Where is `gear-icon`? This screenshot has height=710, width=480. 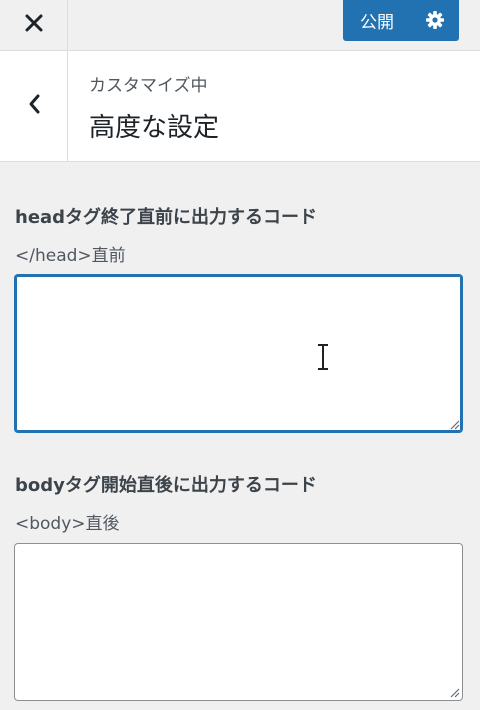
gear-icon is located at coordinates (435, 20).